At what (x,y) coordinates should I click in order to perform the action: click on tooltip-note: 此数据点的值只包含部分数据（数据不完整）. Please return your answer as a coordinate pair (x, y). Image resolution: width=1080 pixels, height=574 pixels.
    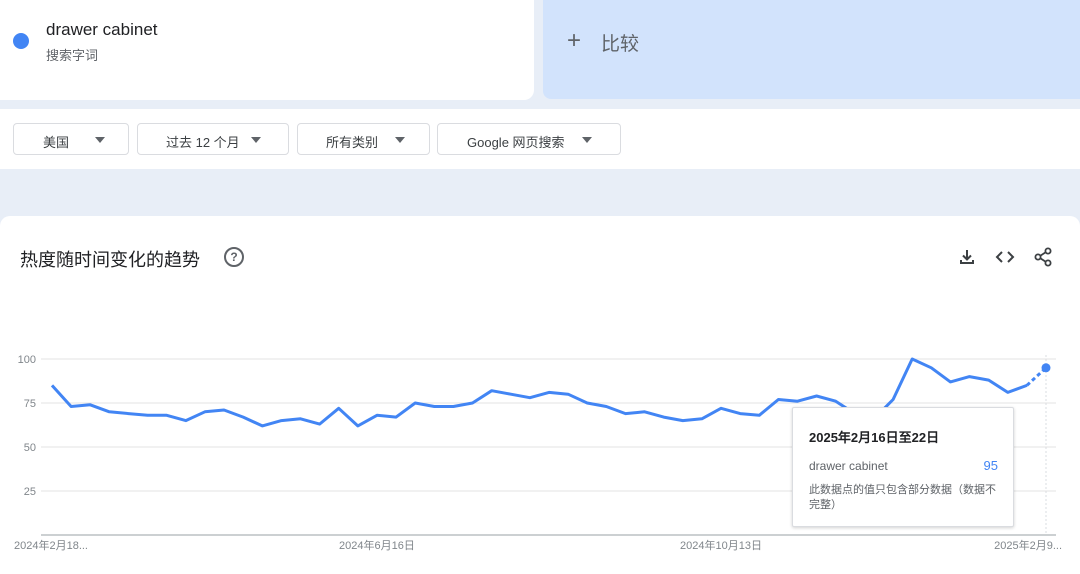
    Looking at the image, I should click on (902, 497).